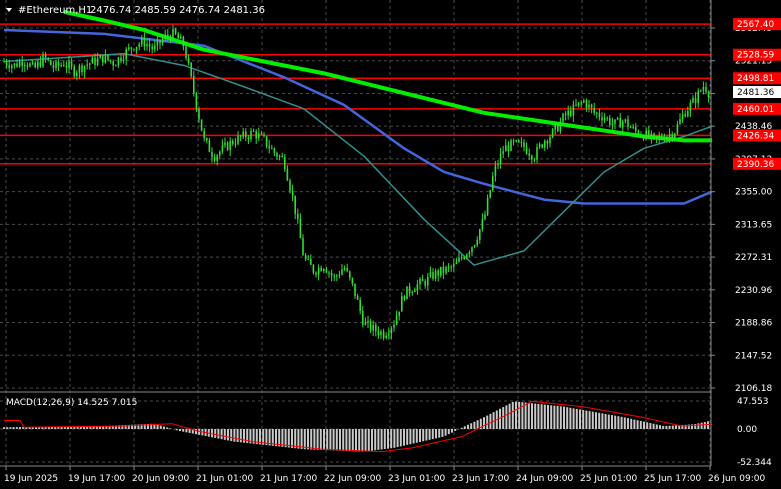  What do you see at coordinates (96, 479) in the screenshot?
I see `time-tick-label: 19 Jun 17:00` at bounding box center [96, 479].